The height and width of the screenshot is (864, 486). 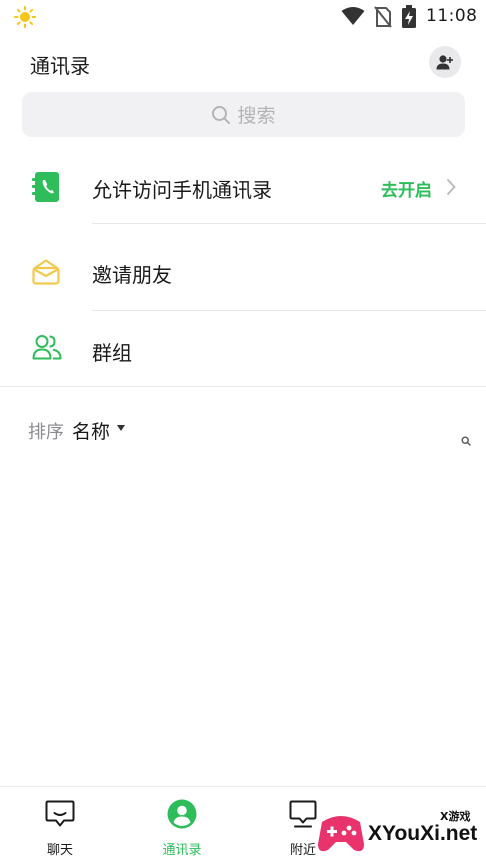 I want to click on index-search-icon, so click(x=466, y=441).